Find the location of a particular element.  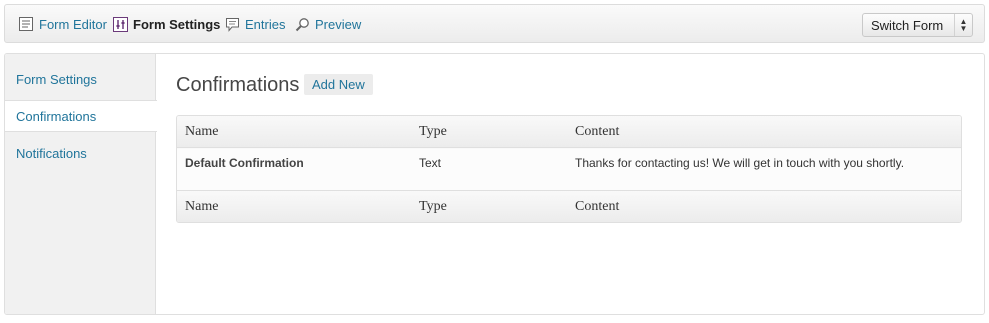

column-header-content: Content is located at coordinates (597, 131).